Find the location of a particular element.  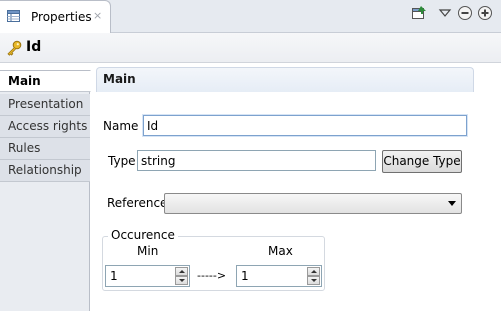

dropdown-arrow-icon is located at coordinates (452, 203).